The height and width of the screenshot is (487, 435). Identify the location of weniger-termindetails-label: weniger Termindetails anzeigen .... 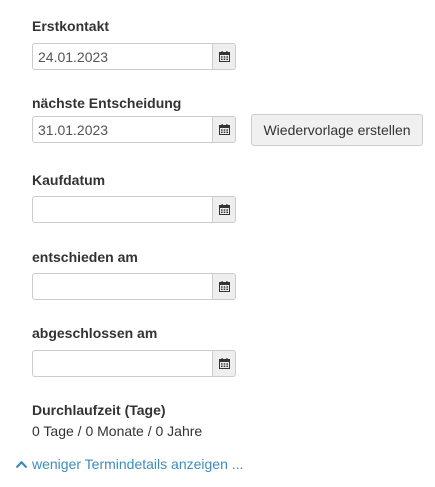
(138, 464).